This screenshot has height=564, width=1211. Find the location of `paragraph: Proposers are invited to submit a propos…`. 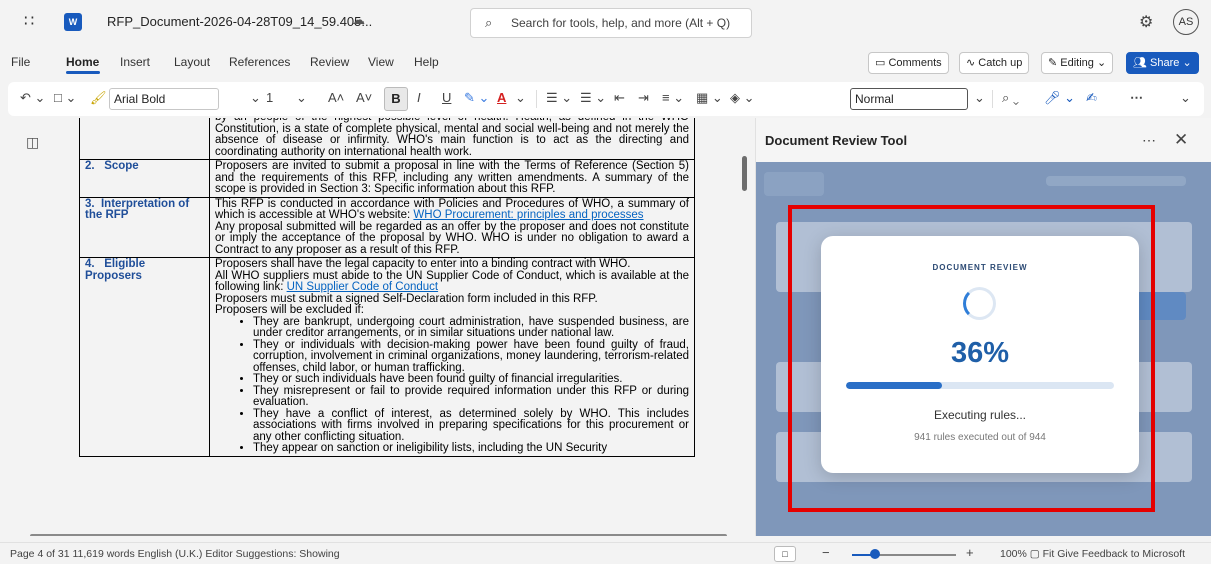

paragraph: Proposers are invited to submit a propos… is located at coordinates (452, 177).